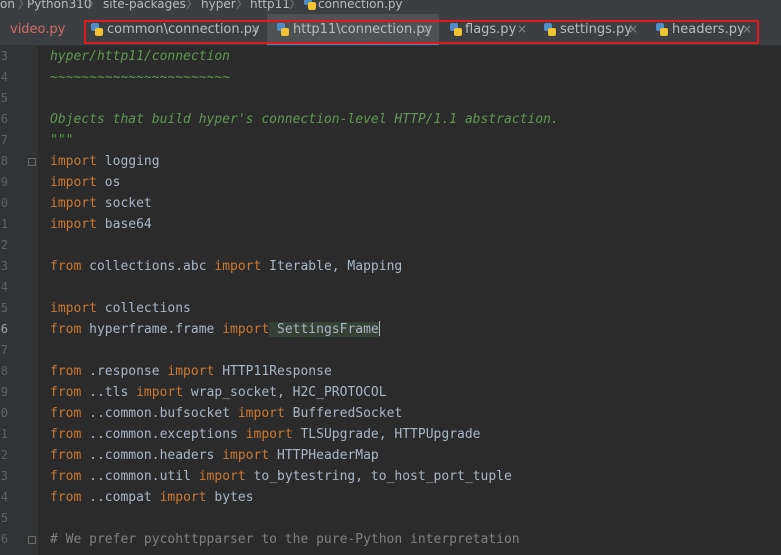  Describe the element at coordinates (105, 161) in the screenshot. I see `code-line: import logging` at that location.